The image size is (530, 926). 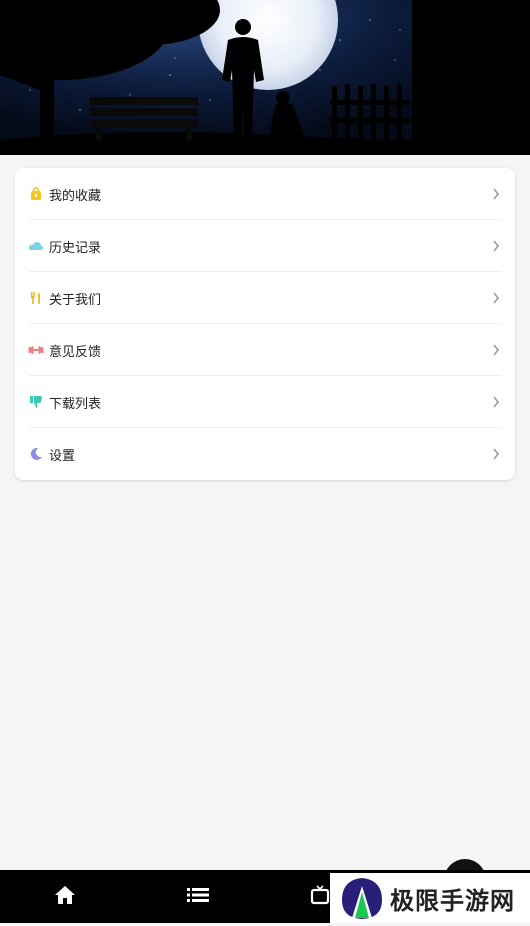 I want to click on menu-item-settings: 设置, so click(x=265, y=454).